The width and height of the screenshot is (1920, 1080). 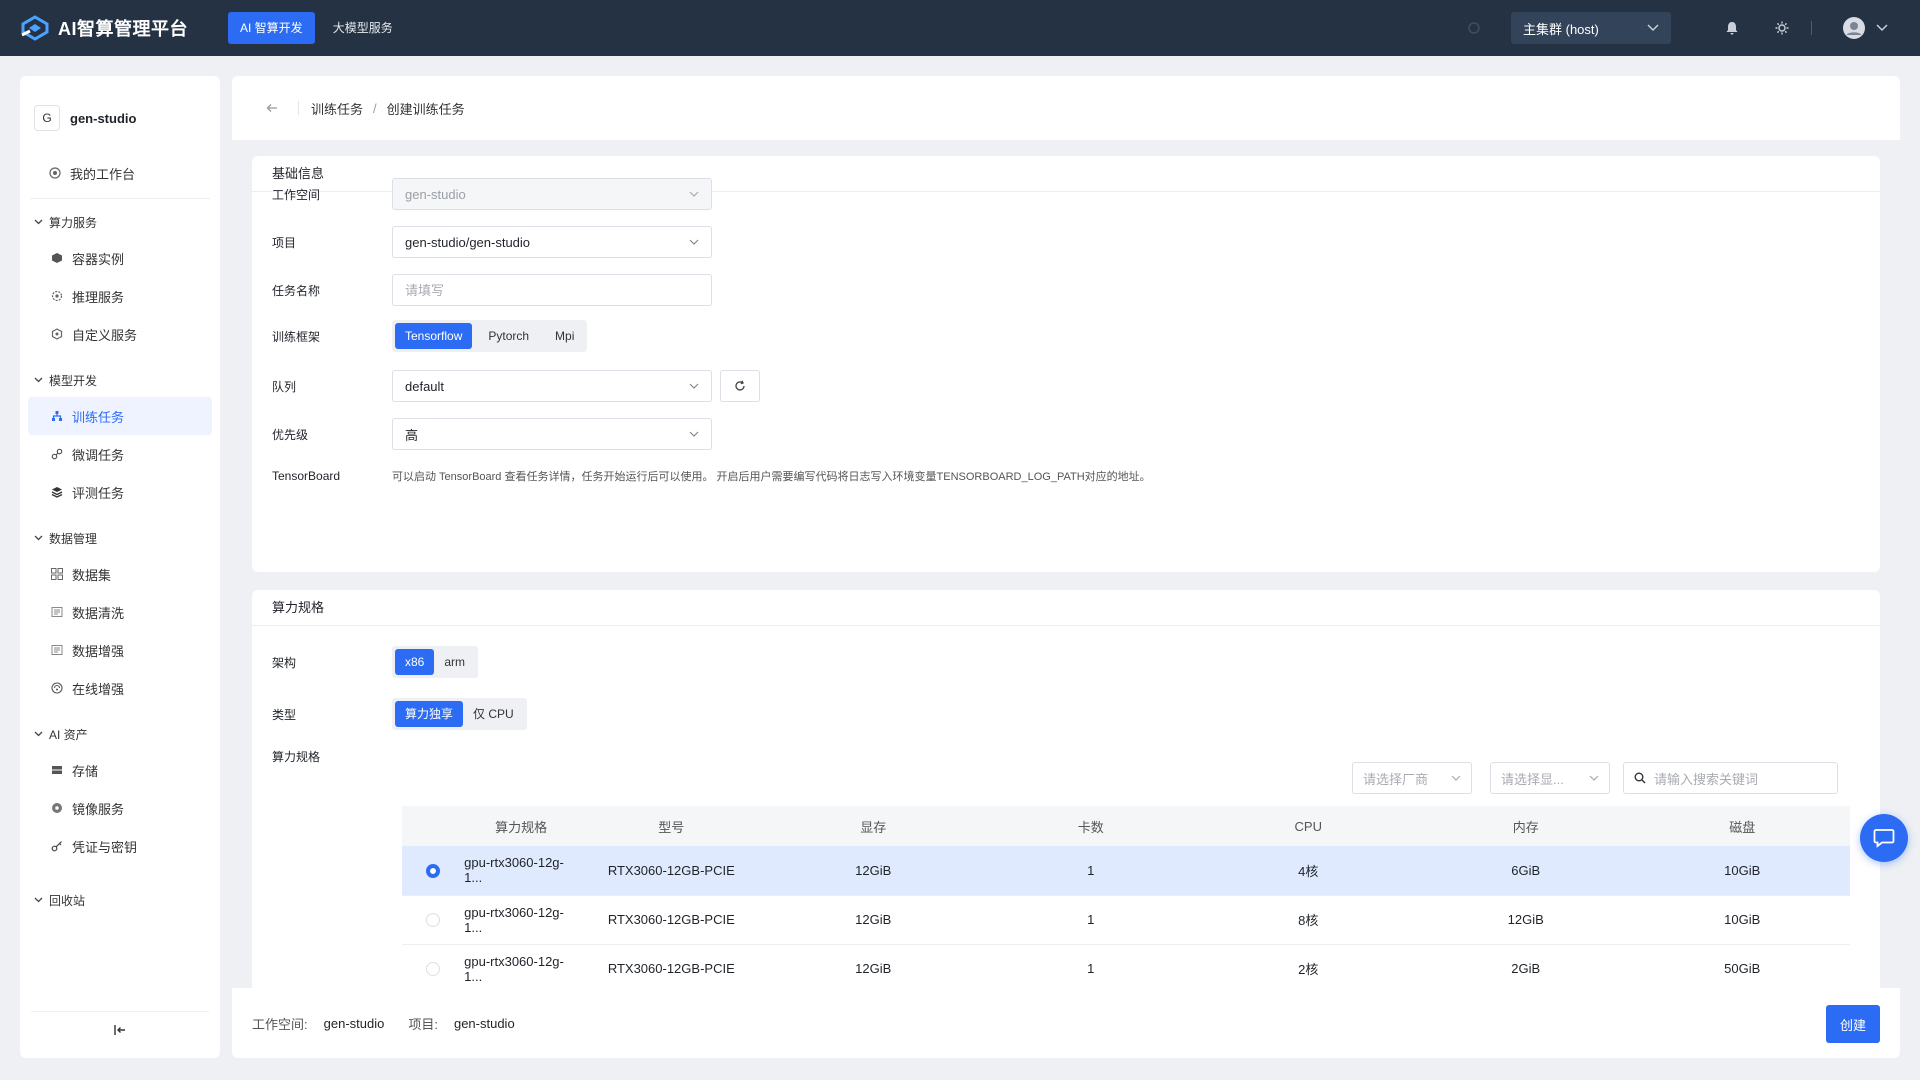 I want to click on field-label: 架构, so click(x=284, y=662).